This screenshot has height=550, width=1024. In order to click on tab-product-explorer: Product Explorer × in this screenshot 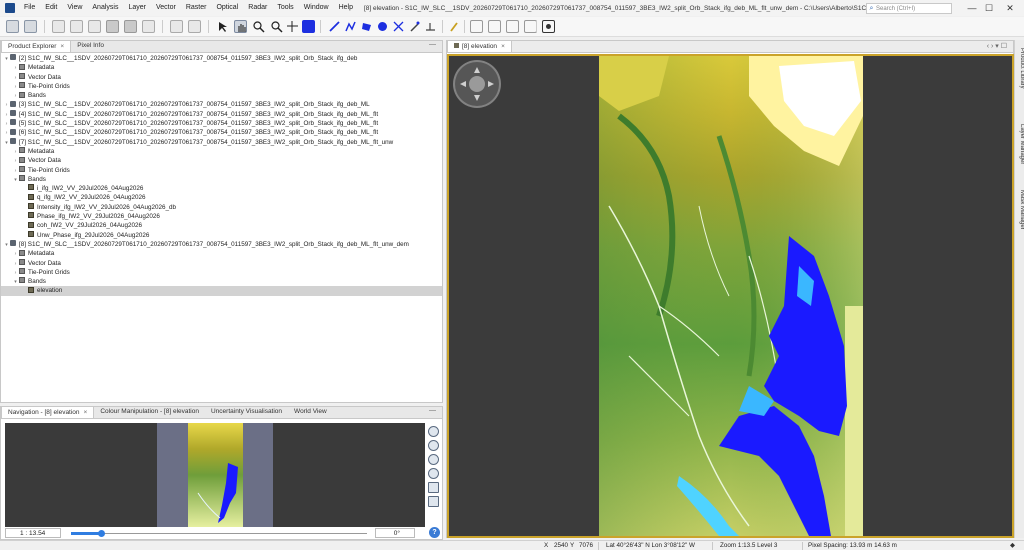, I will do `click(36, 46)`.